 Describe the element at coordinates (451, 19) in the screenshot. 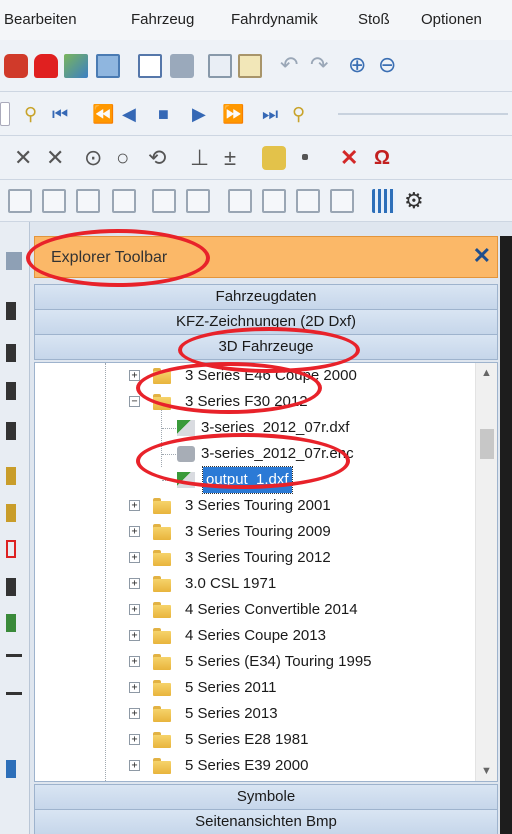

I see `menu-optionen: Optionen` at that location.